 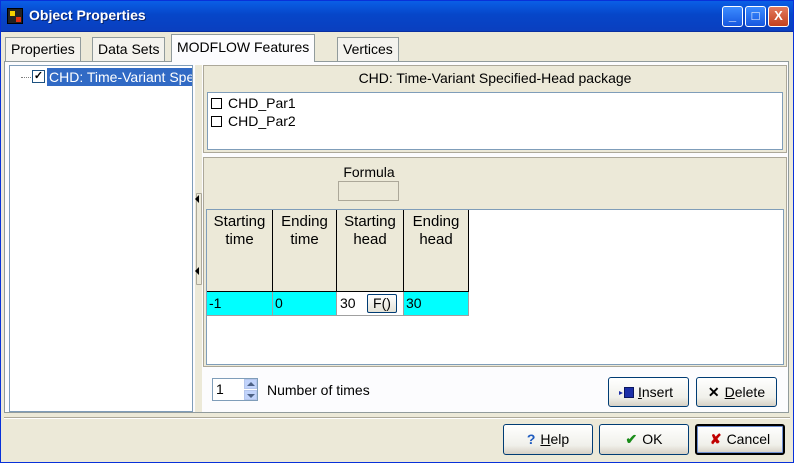 What do you see at coordinates (43, 49) in the screenshot?
I see `tab-properties: Properties` at bounding box center [43, 49].